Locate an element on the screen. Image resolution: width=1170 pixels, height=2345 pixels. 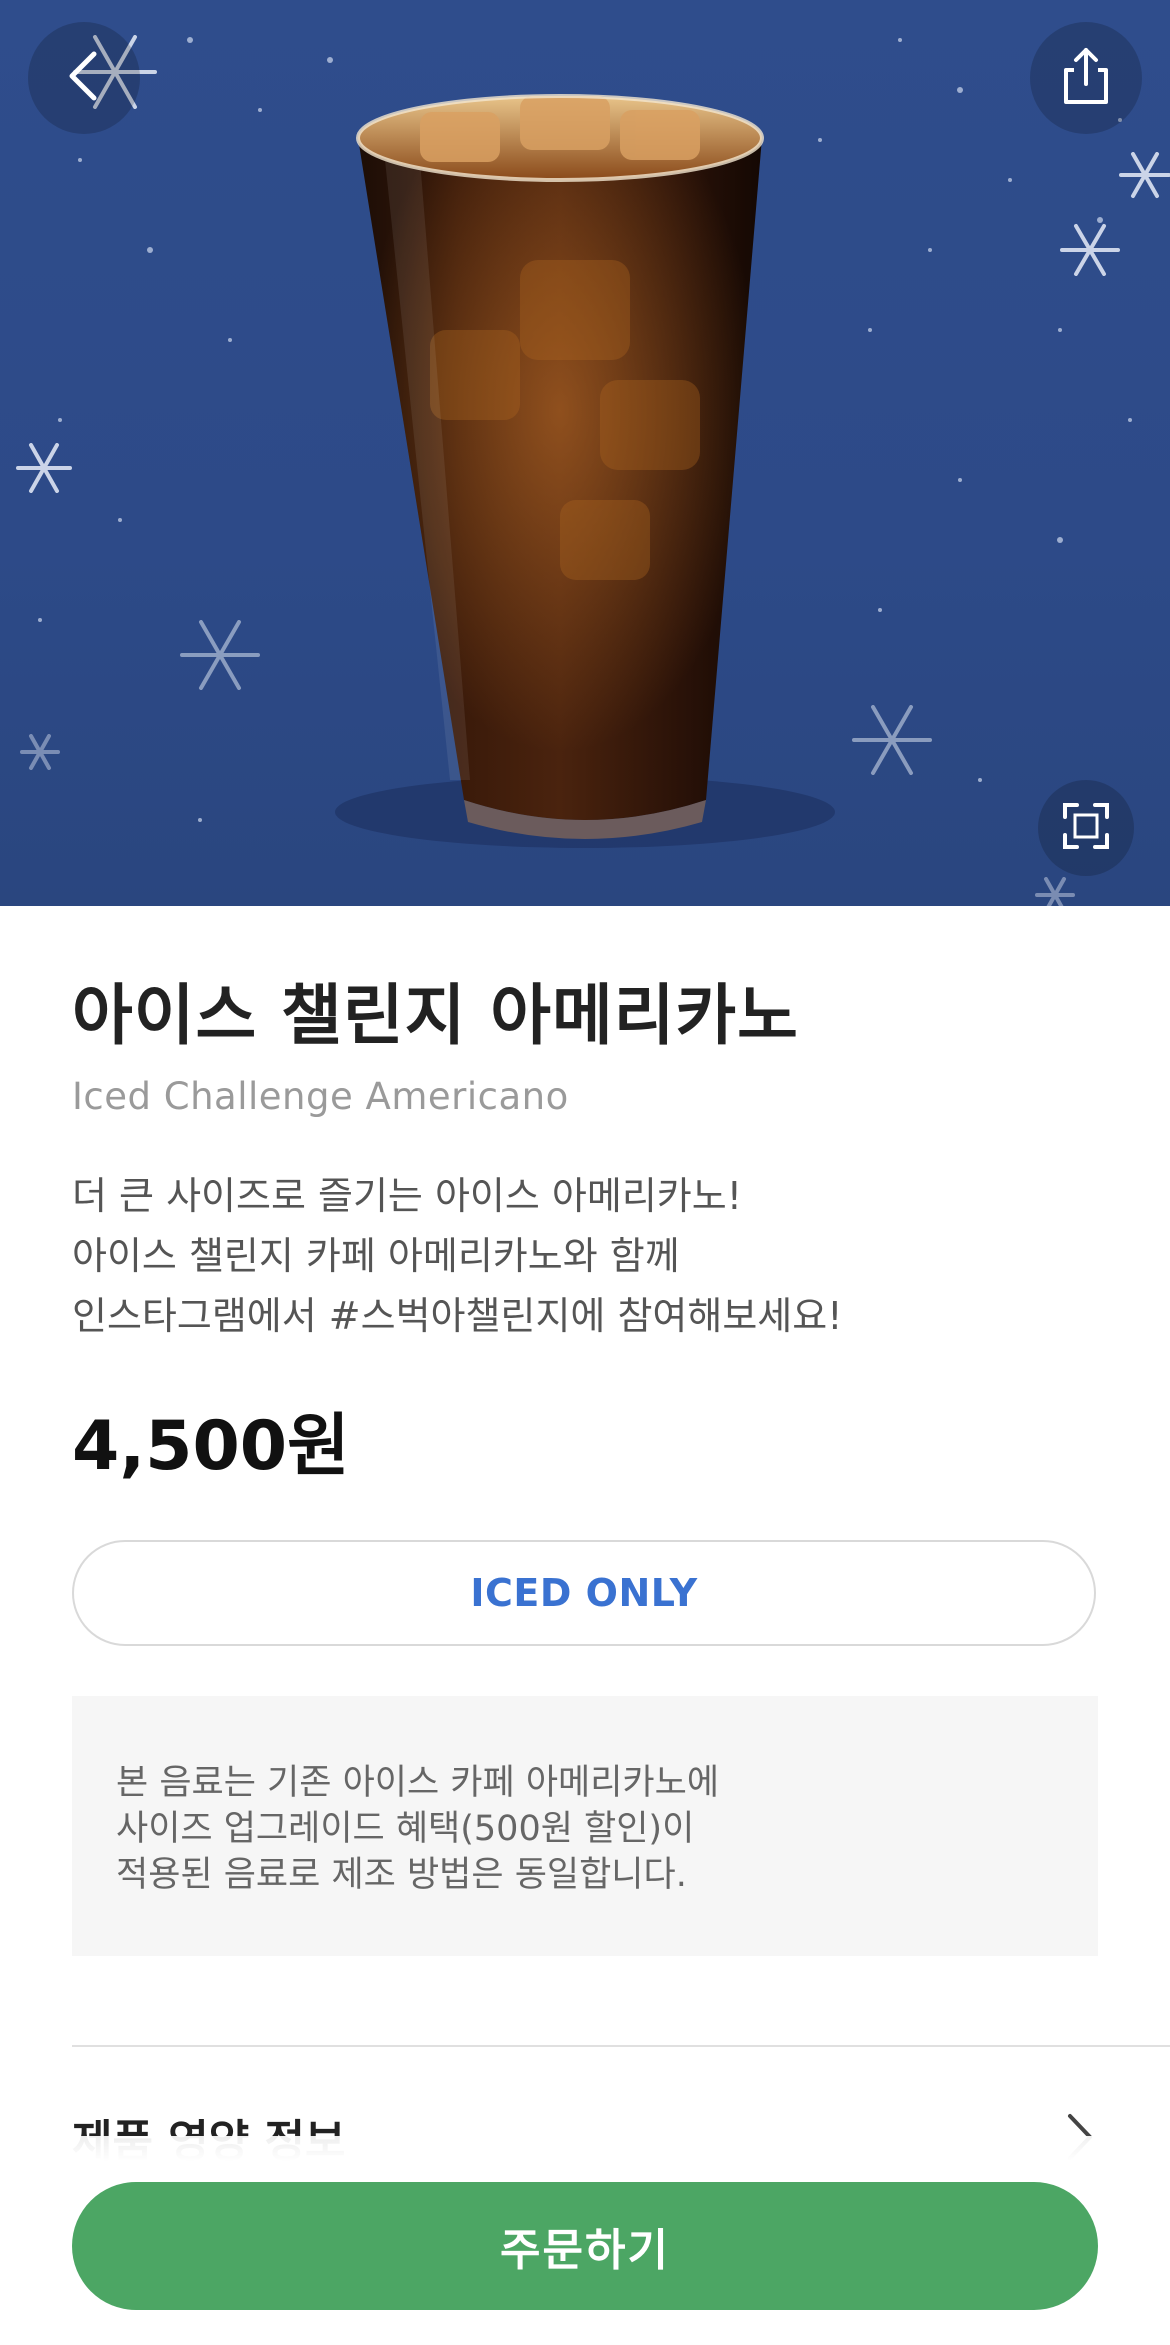
order-button-label: 주문하기 is located at coordinates (585, 2250).